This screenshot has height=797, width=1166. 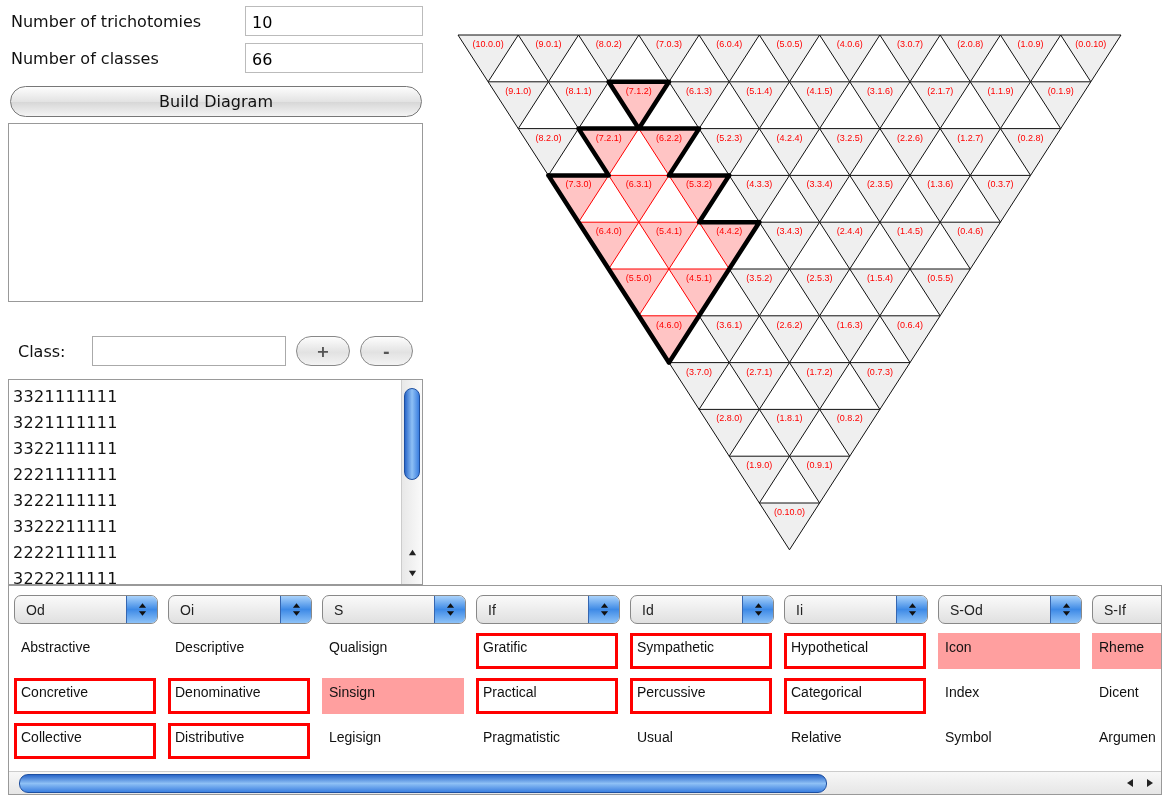 I want to click on dropdown: Od, so click(x=86, y=609).